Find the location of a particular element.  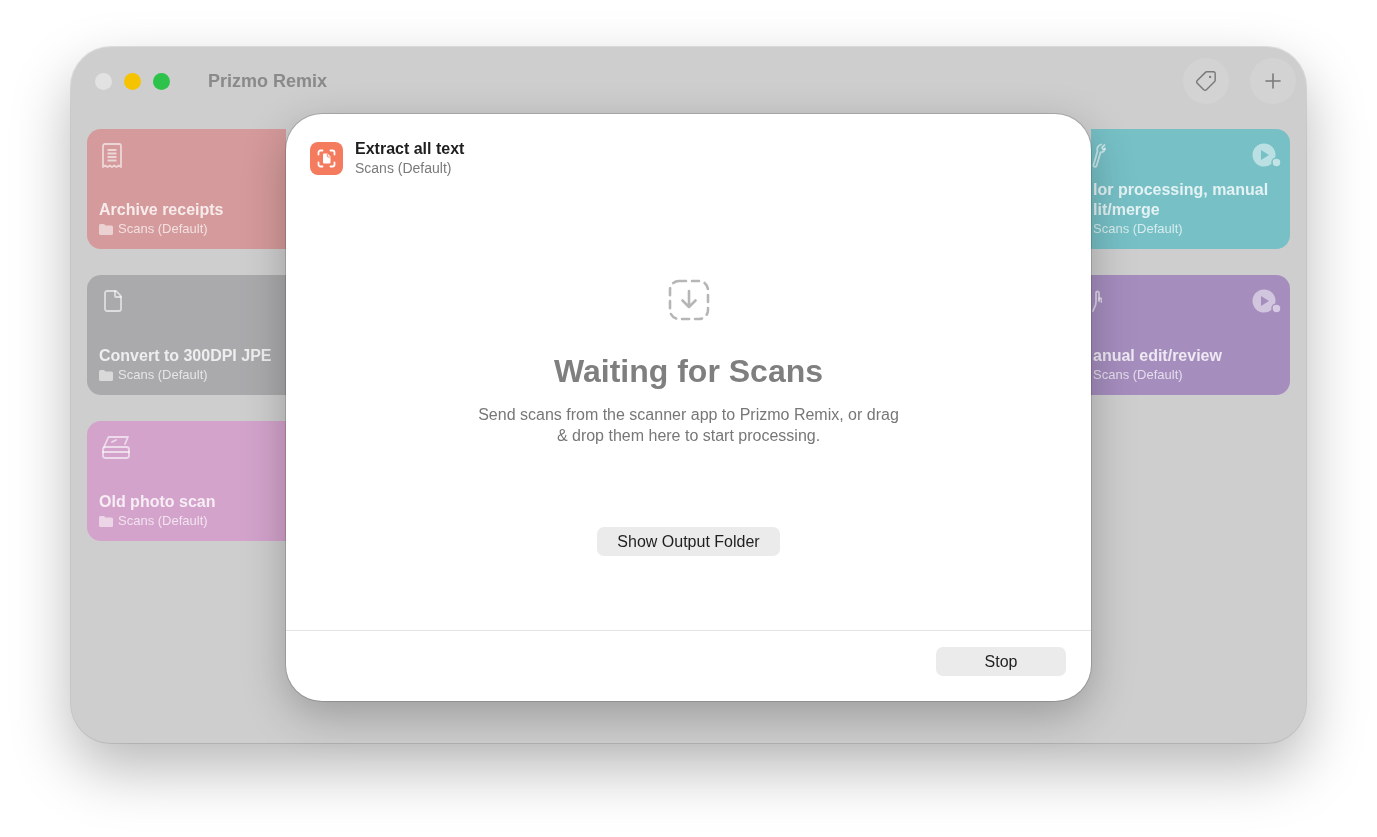

card-title: lor processing, manual lit/merge is located at coordinates (1181, 200).